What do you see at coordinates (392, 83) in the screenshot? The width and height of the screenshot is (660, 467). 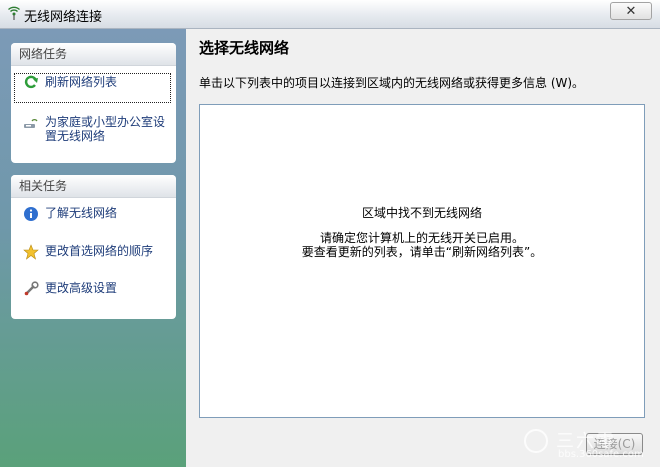 I see `instructions-text: 单击以下列表中的项目以连接到区域内的无线网络或获得更多信息 (W)。` at bounding box center [392, 83].